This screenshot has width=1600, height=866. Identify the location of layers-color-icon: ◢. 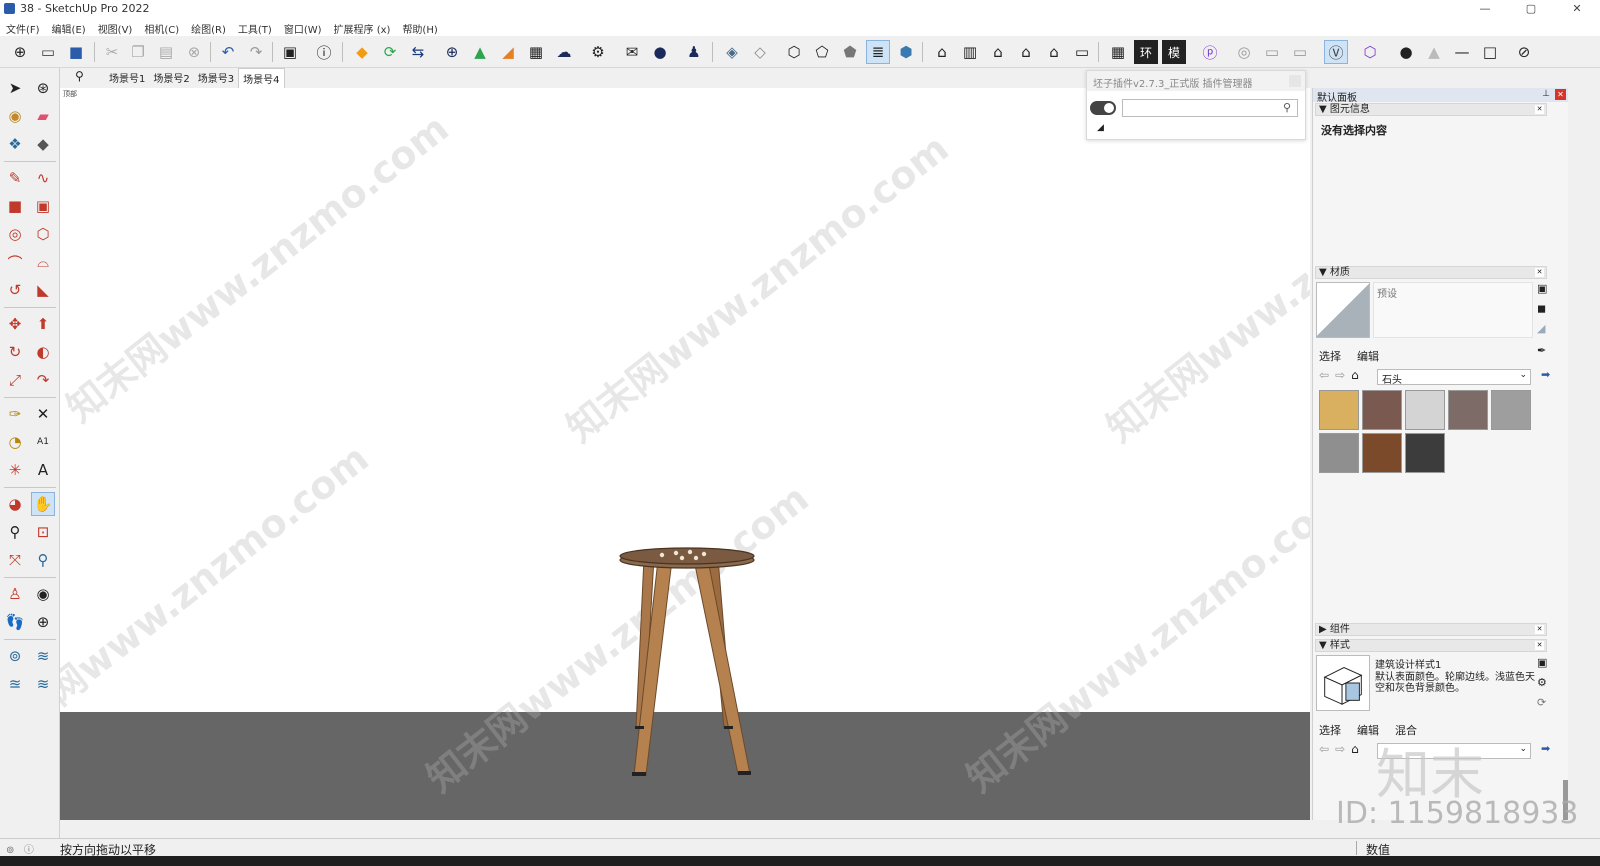
(508, 52).